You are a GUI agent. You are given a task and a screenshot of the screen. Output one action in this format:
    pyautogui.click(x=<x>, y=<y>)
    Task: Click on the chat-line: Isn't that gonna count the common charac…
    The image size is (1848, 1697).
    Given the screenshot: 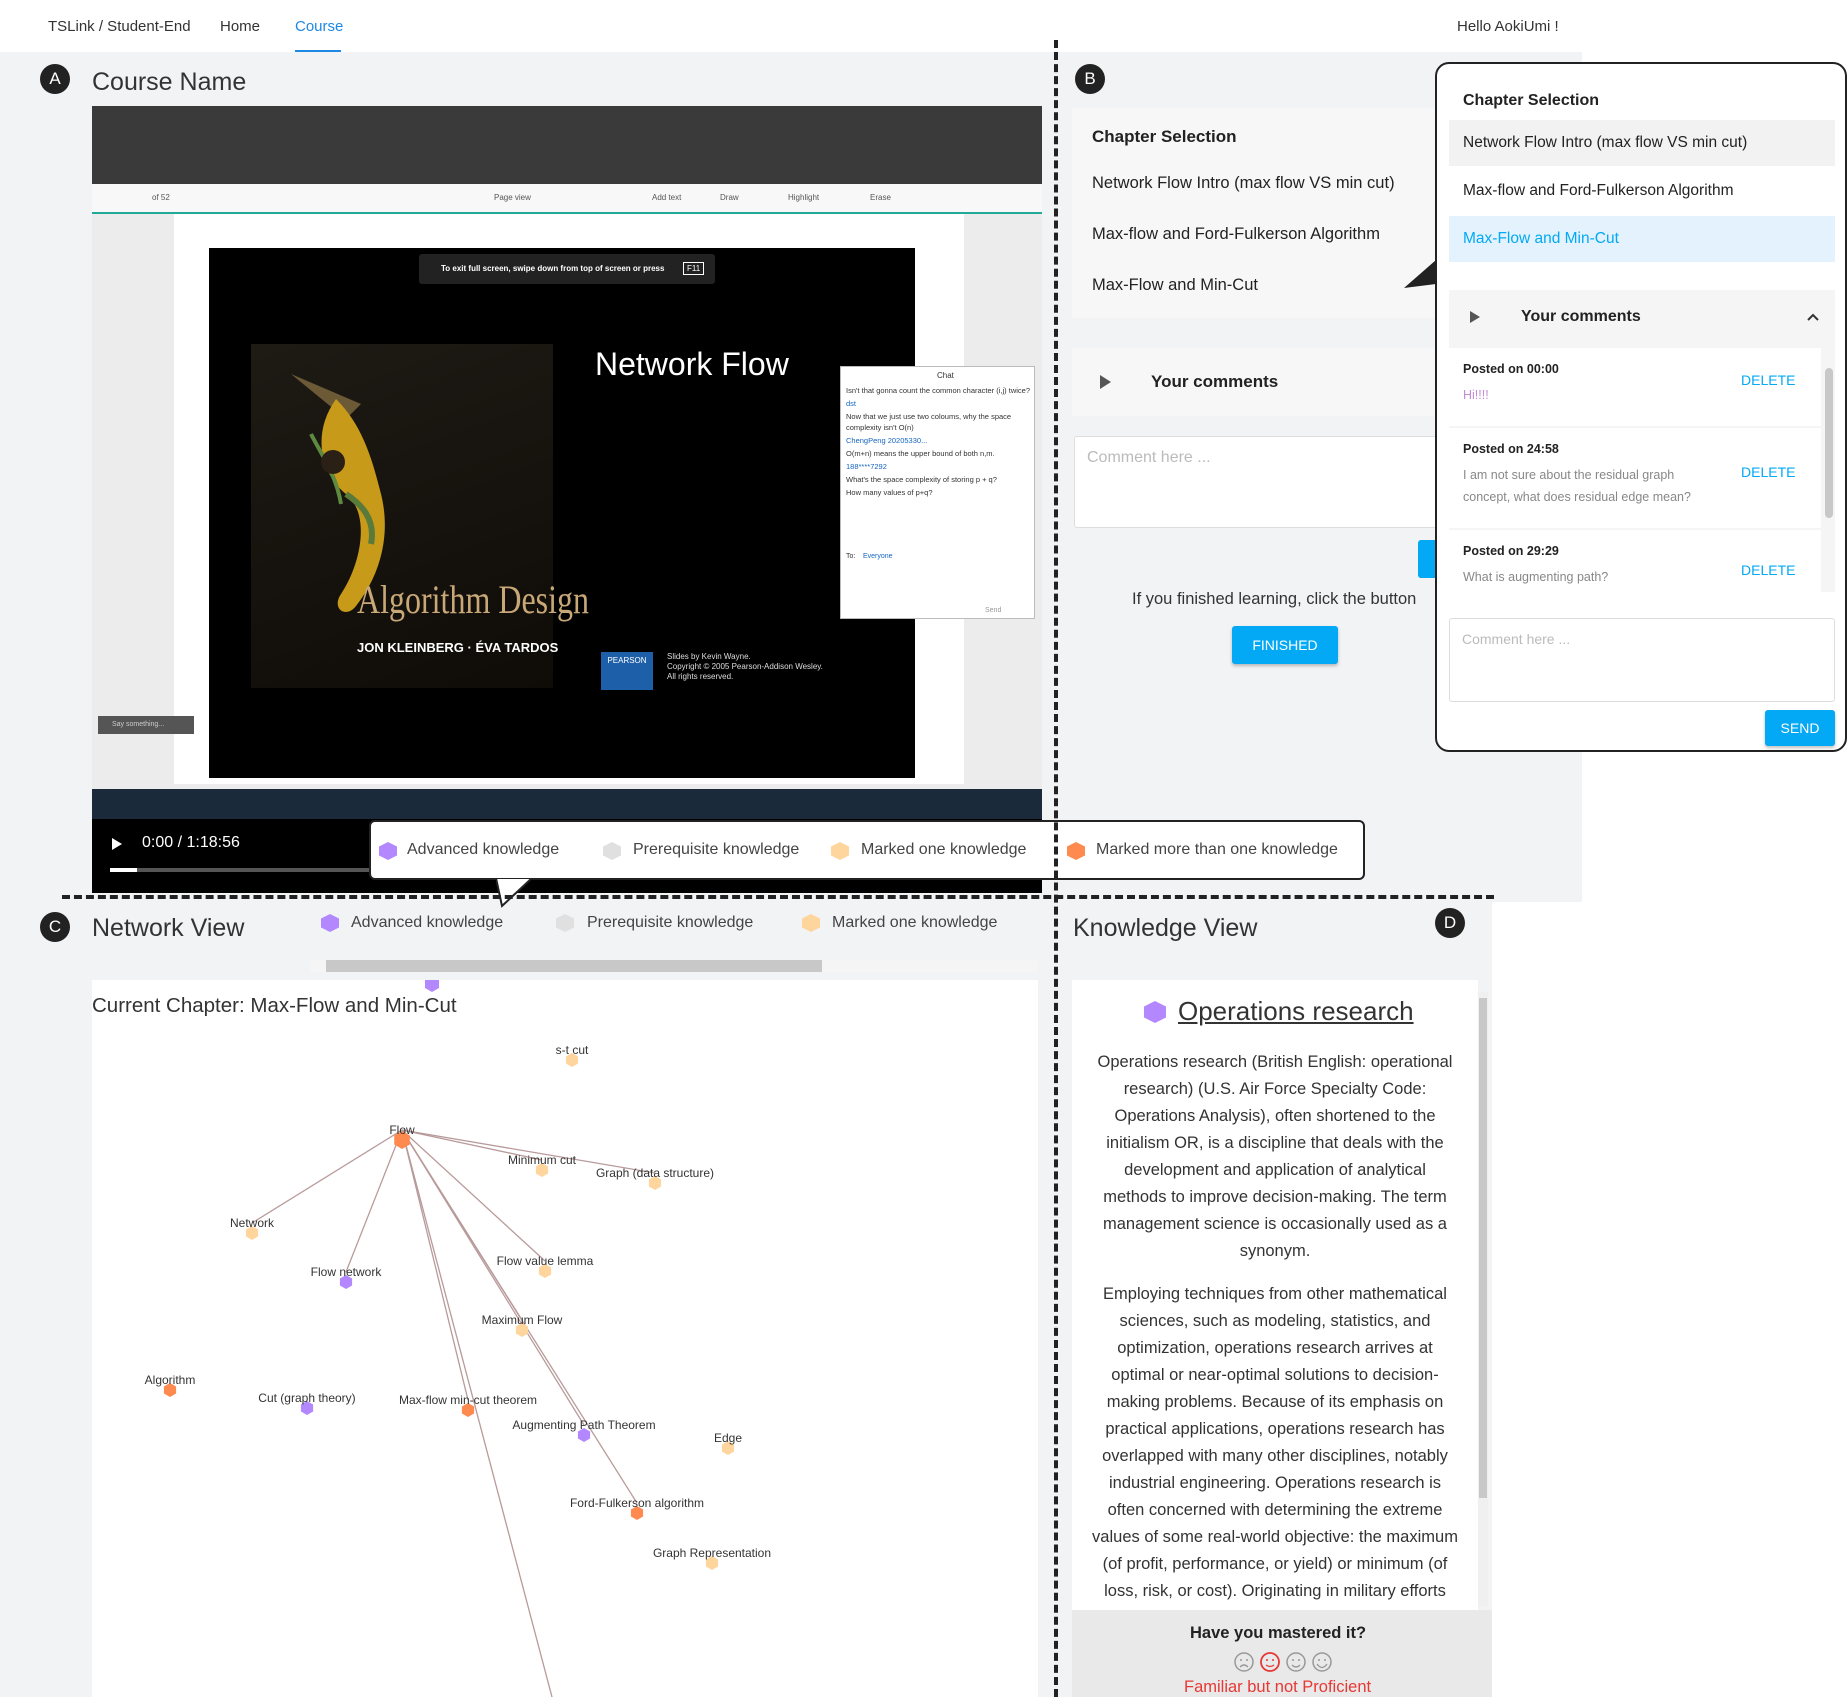 What is the action you would take?
    pyautogui.click(x=938, y=390)
    